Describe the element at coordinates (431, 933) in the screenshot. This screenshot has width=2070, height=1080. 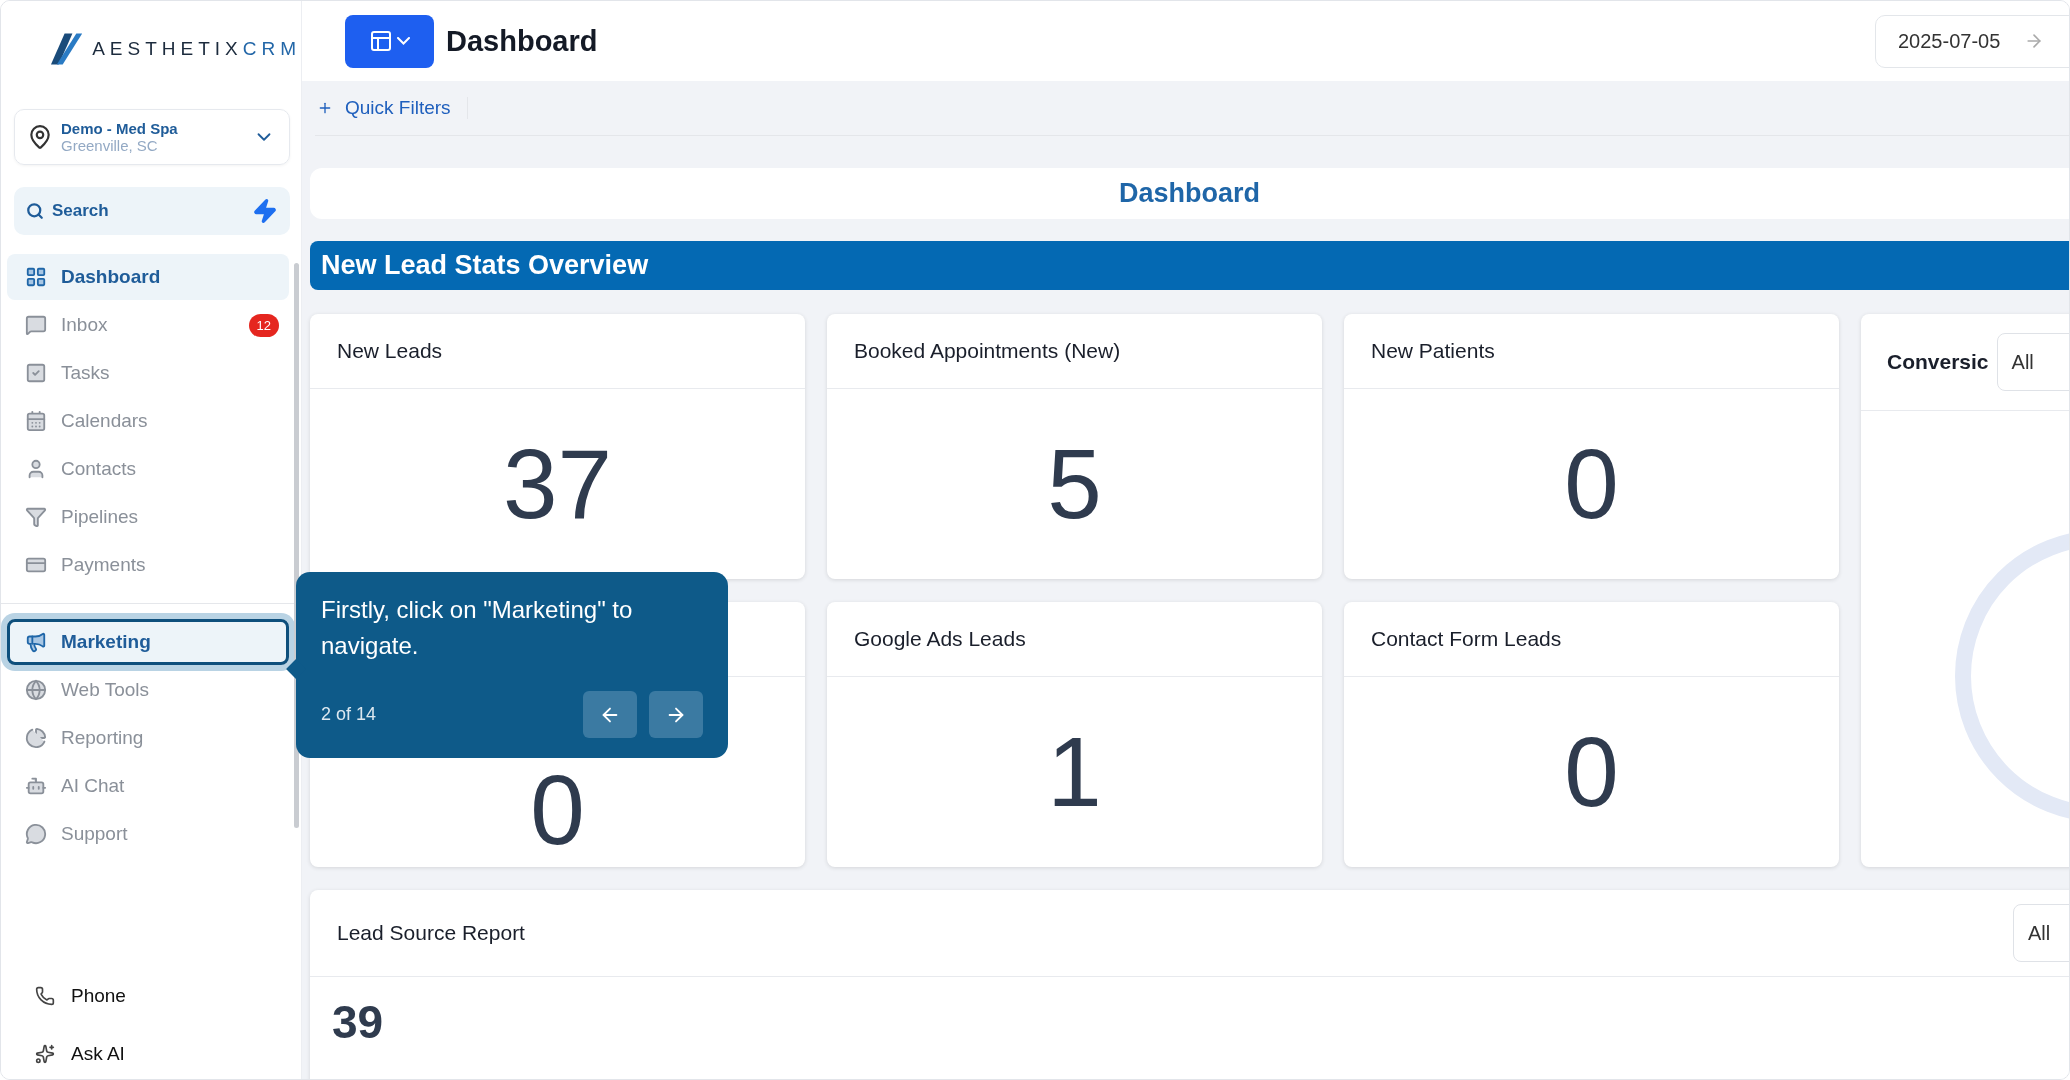
I see `lead-source-title: Lead Source Report` at that location.